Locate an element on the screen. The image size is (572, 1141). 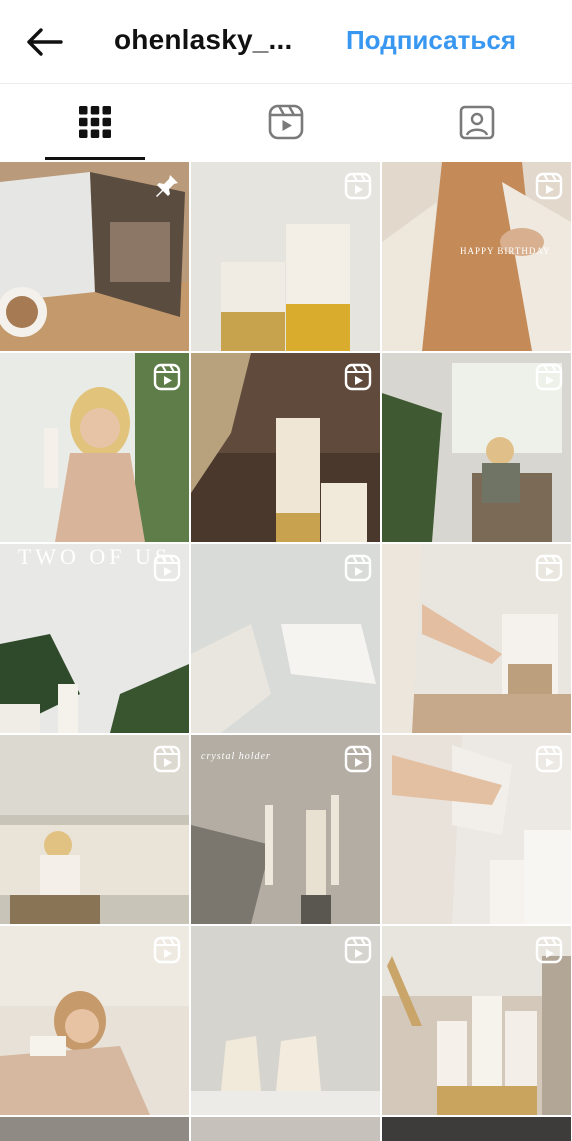
profile-header: ohenlasky_... Подписаться is located at coordinates (286, 42).